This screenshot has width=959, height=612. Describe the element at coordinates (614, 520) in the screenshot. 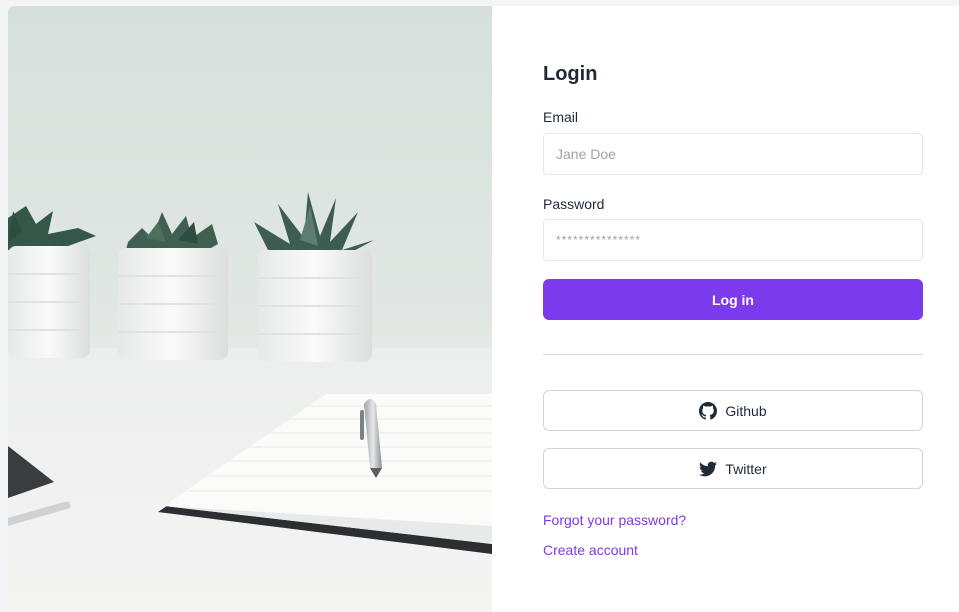

I see `forgot-password-link: Forgot your password?` at that location.